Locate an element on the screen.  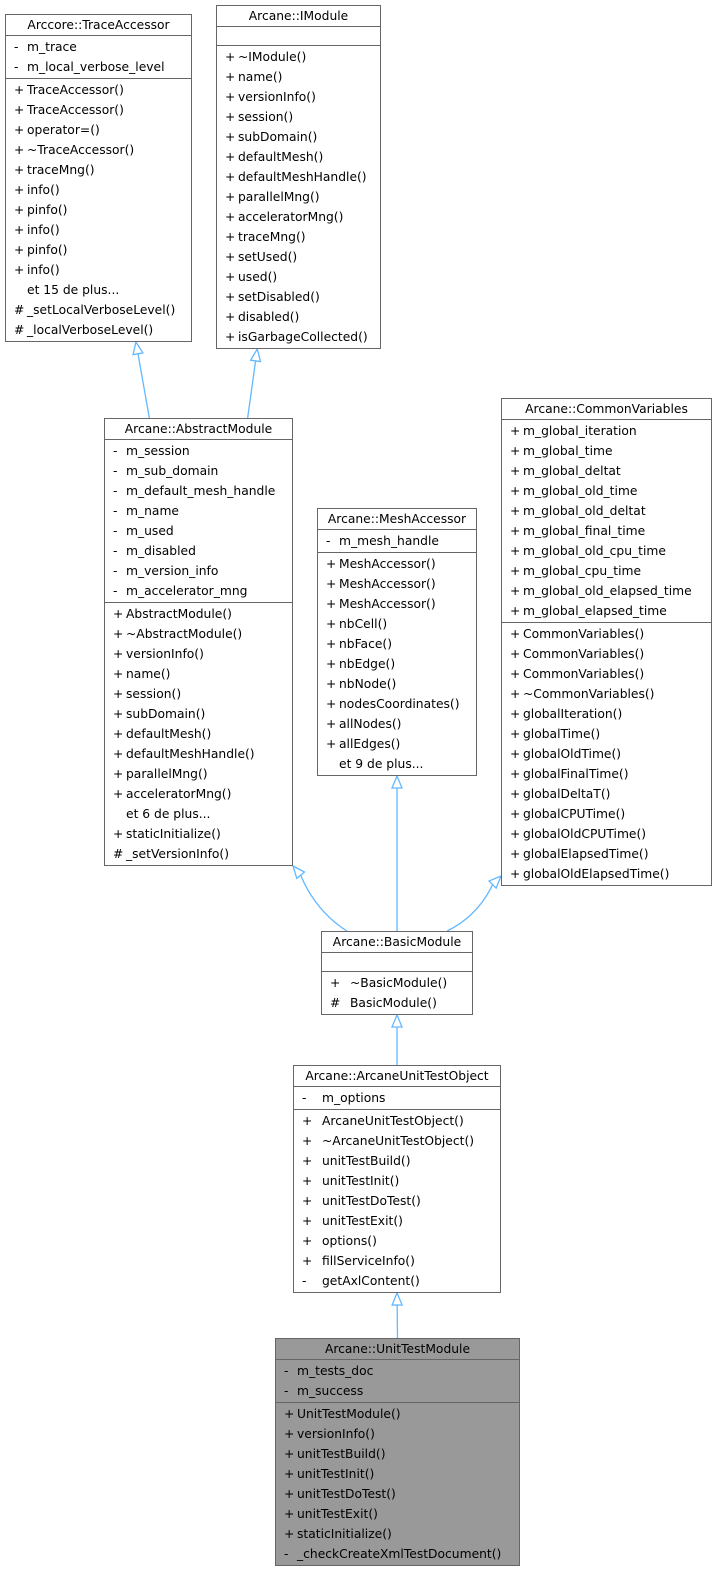
attribute-row: - m_version_info is located at coordinates (198, 571).